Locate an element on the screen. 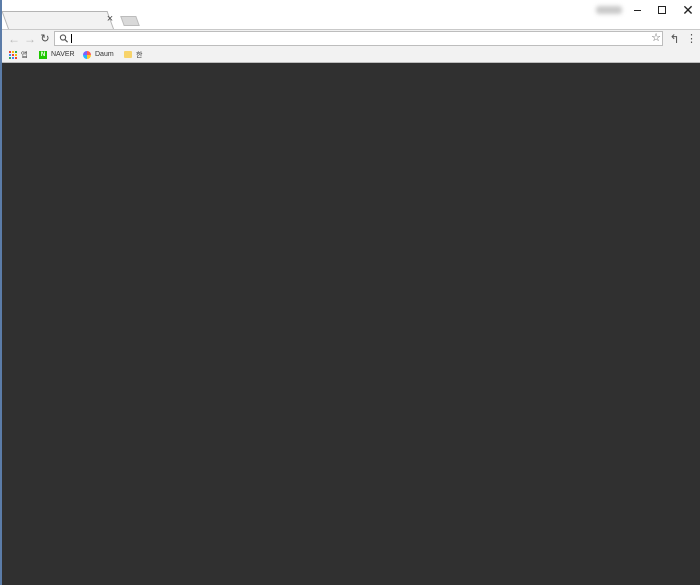  daum-logo-icon is located at coordinates (87, 54).